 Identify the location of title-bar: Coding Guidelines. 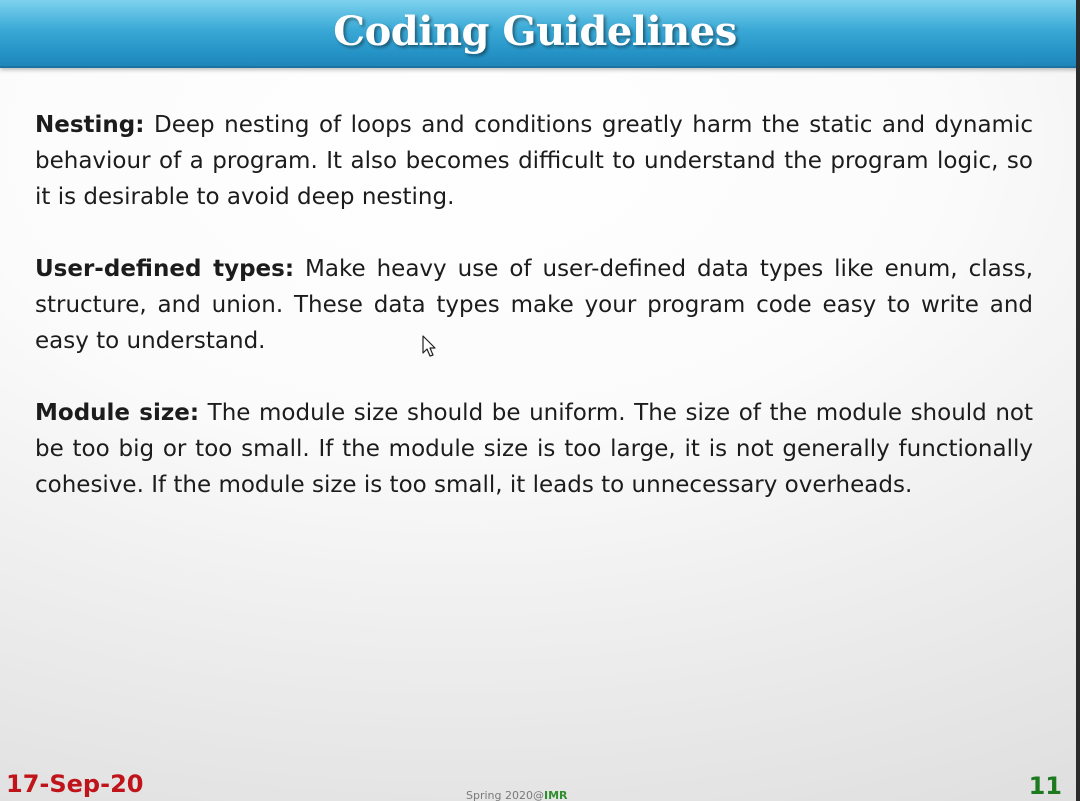
(540, 34).